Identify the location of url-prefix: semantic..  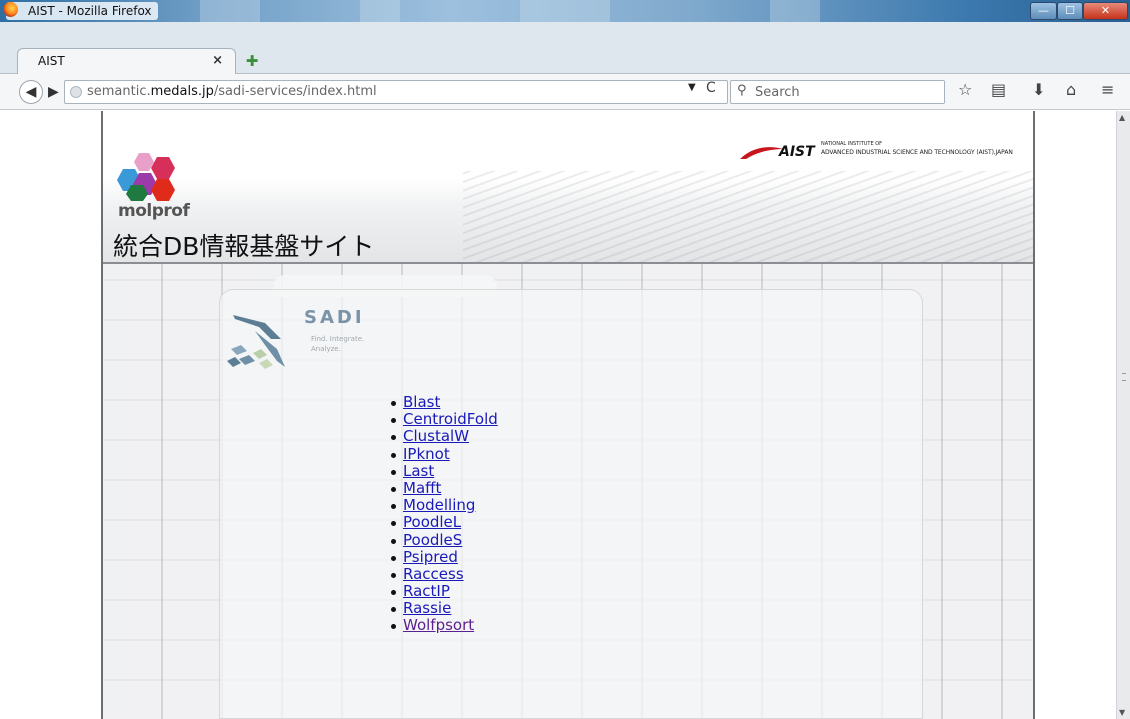
(119, 91).